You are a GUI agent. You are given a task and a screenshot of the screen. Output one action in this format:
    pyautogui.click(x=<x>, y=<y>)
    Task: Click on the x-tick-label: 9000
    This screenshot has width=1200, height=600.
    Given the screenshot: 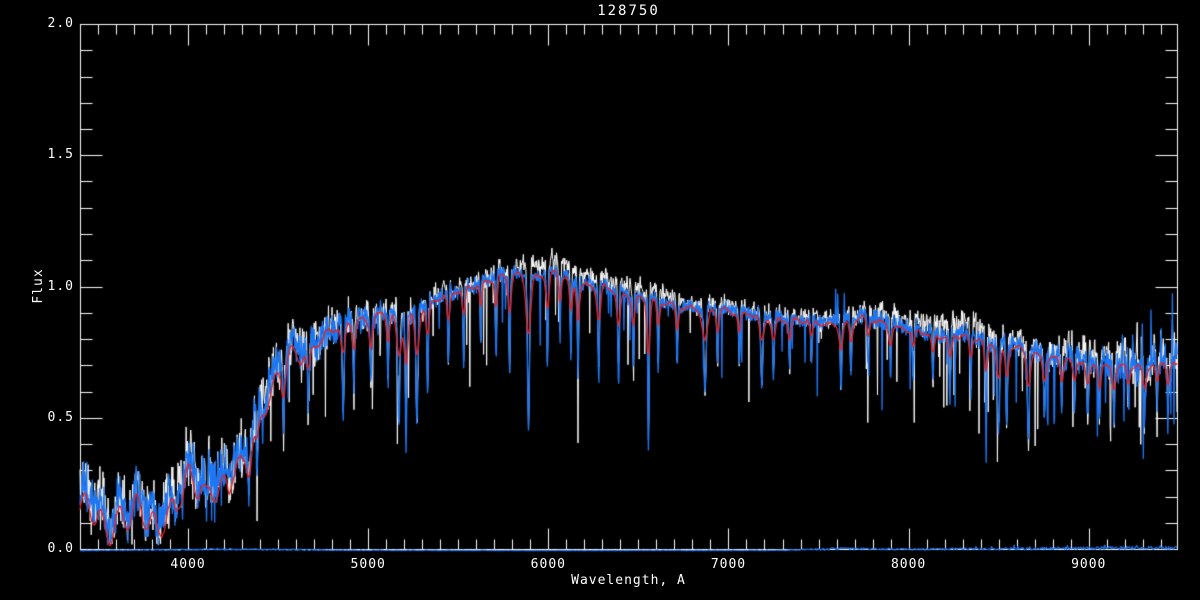 What is the action you would take?
    pyautogui.click(x=1089, y=564)
    